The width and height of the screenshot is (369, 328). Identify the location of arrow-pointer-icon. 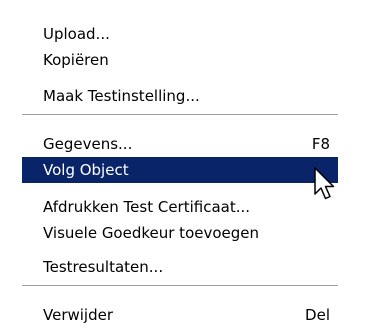
(324, 183).